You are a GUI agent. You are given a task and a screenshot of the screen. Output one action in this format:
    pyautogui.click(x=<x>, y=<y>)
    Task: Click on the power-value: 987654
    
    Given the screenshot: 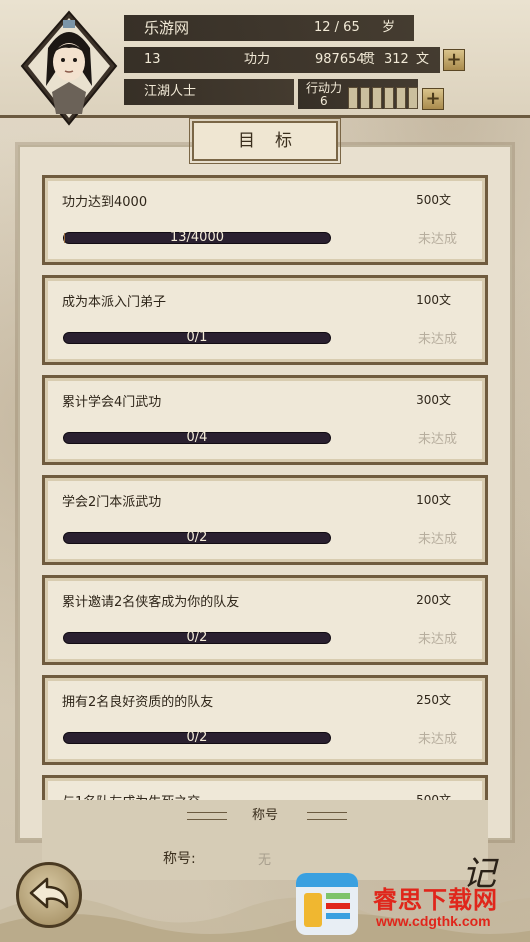 What is the action you would take?
    pyautogui.click(x=340, y=59)
    